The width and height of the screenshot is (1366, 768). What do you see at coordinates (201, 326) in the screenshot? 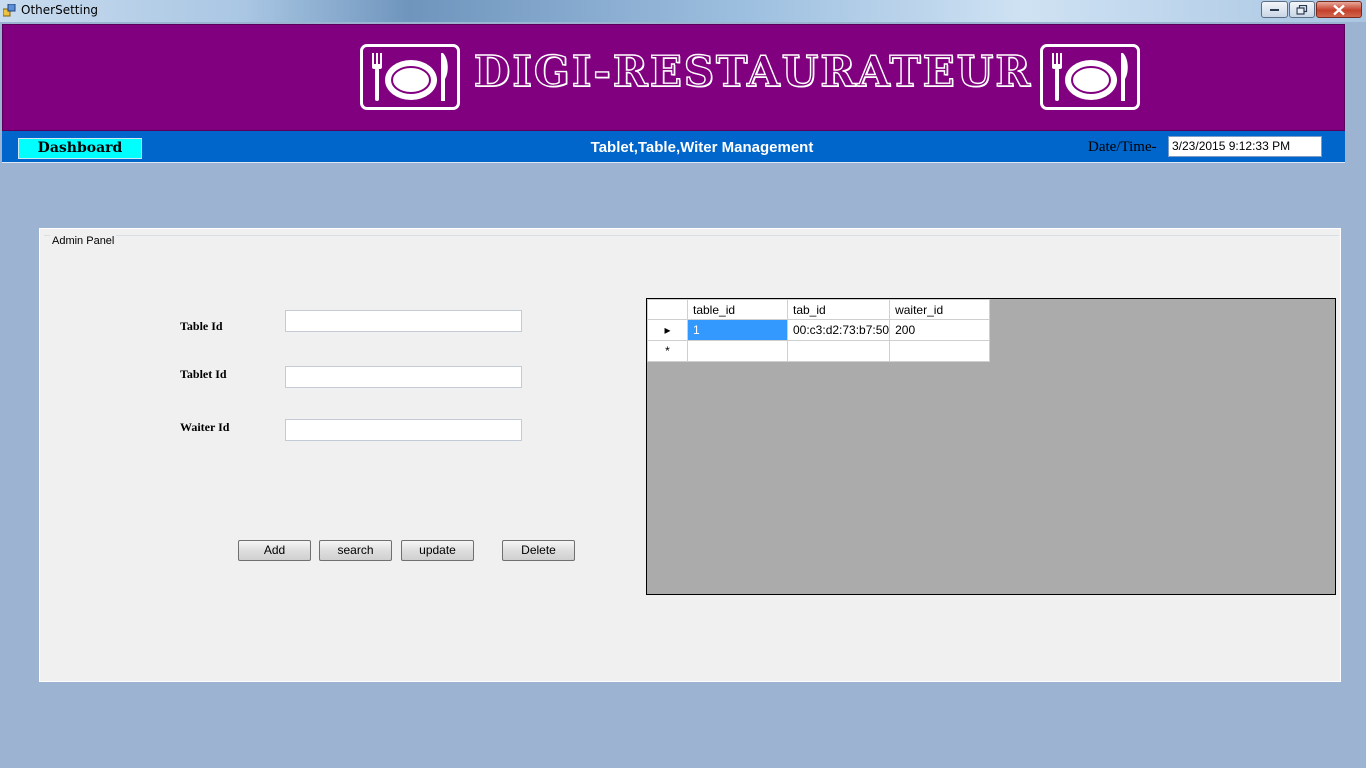
I see `table-id-label: Table Id` at bounding box center [201, 326].